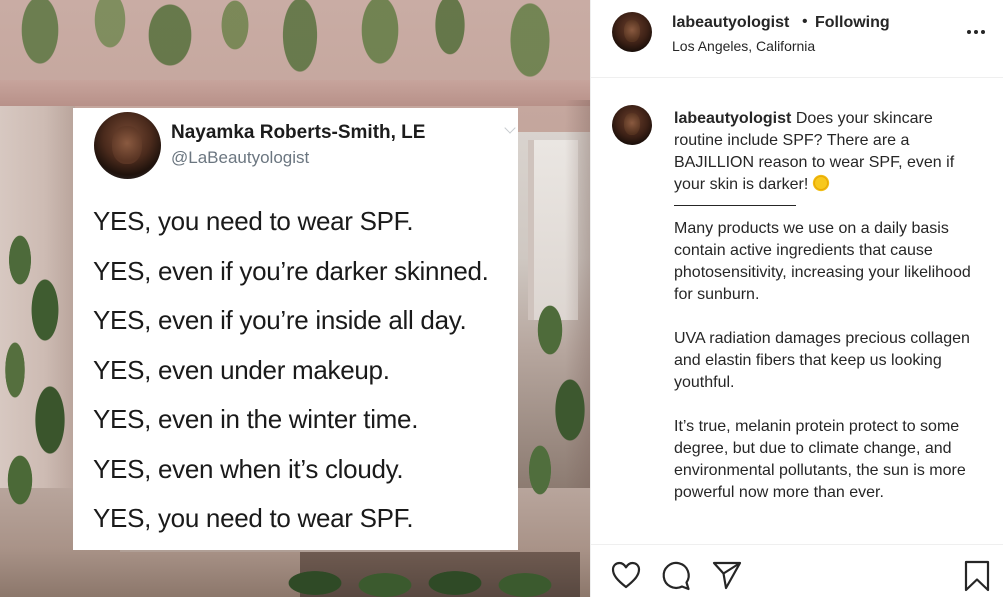 The height and width of the screenshot is (597, 1003). Describe the element at coordinates (127, 145) in the screenshot. I see `tweet-avatar` at that location.